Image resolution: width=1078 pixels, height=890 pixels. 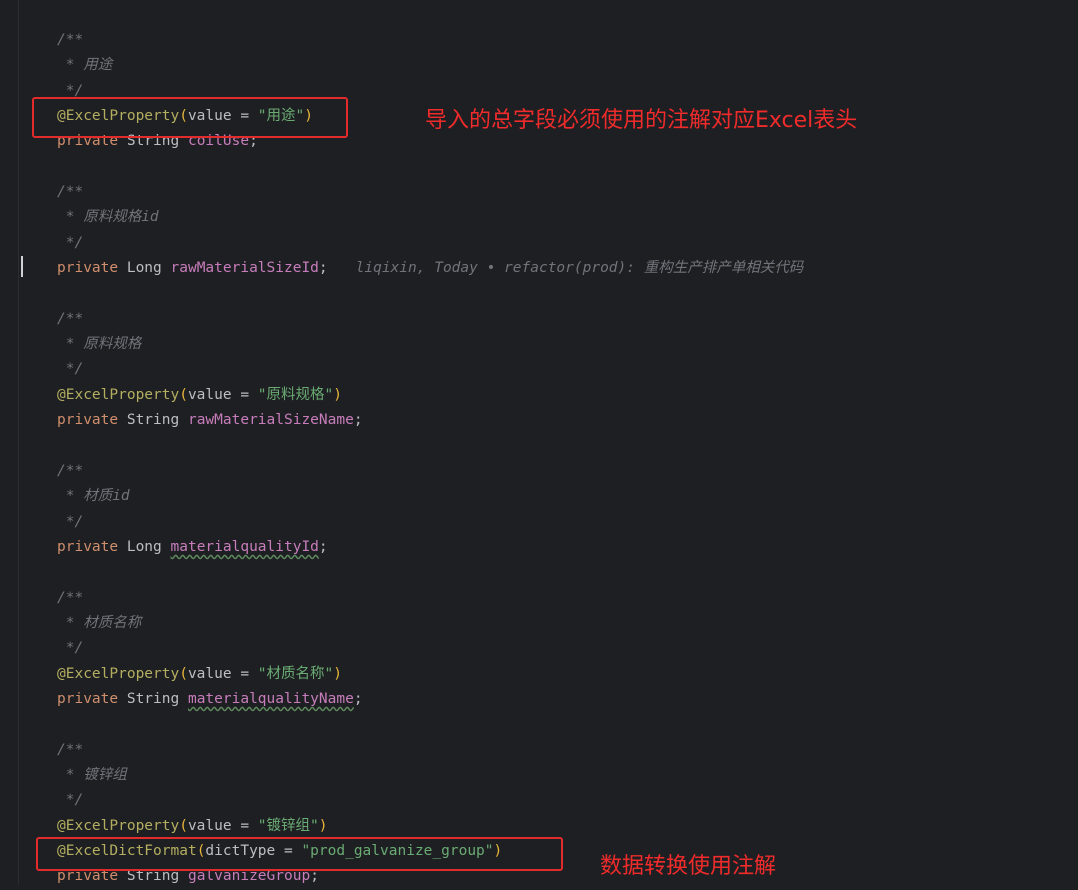 I want to click on doc-comment-line: * 材质名称, so click(x=99, y=622).